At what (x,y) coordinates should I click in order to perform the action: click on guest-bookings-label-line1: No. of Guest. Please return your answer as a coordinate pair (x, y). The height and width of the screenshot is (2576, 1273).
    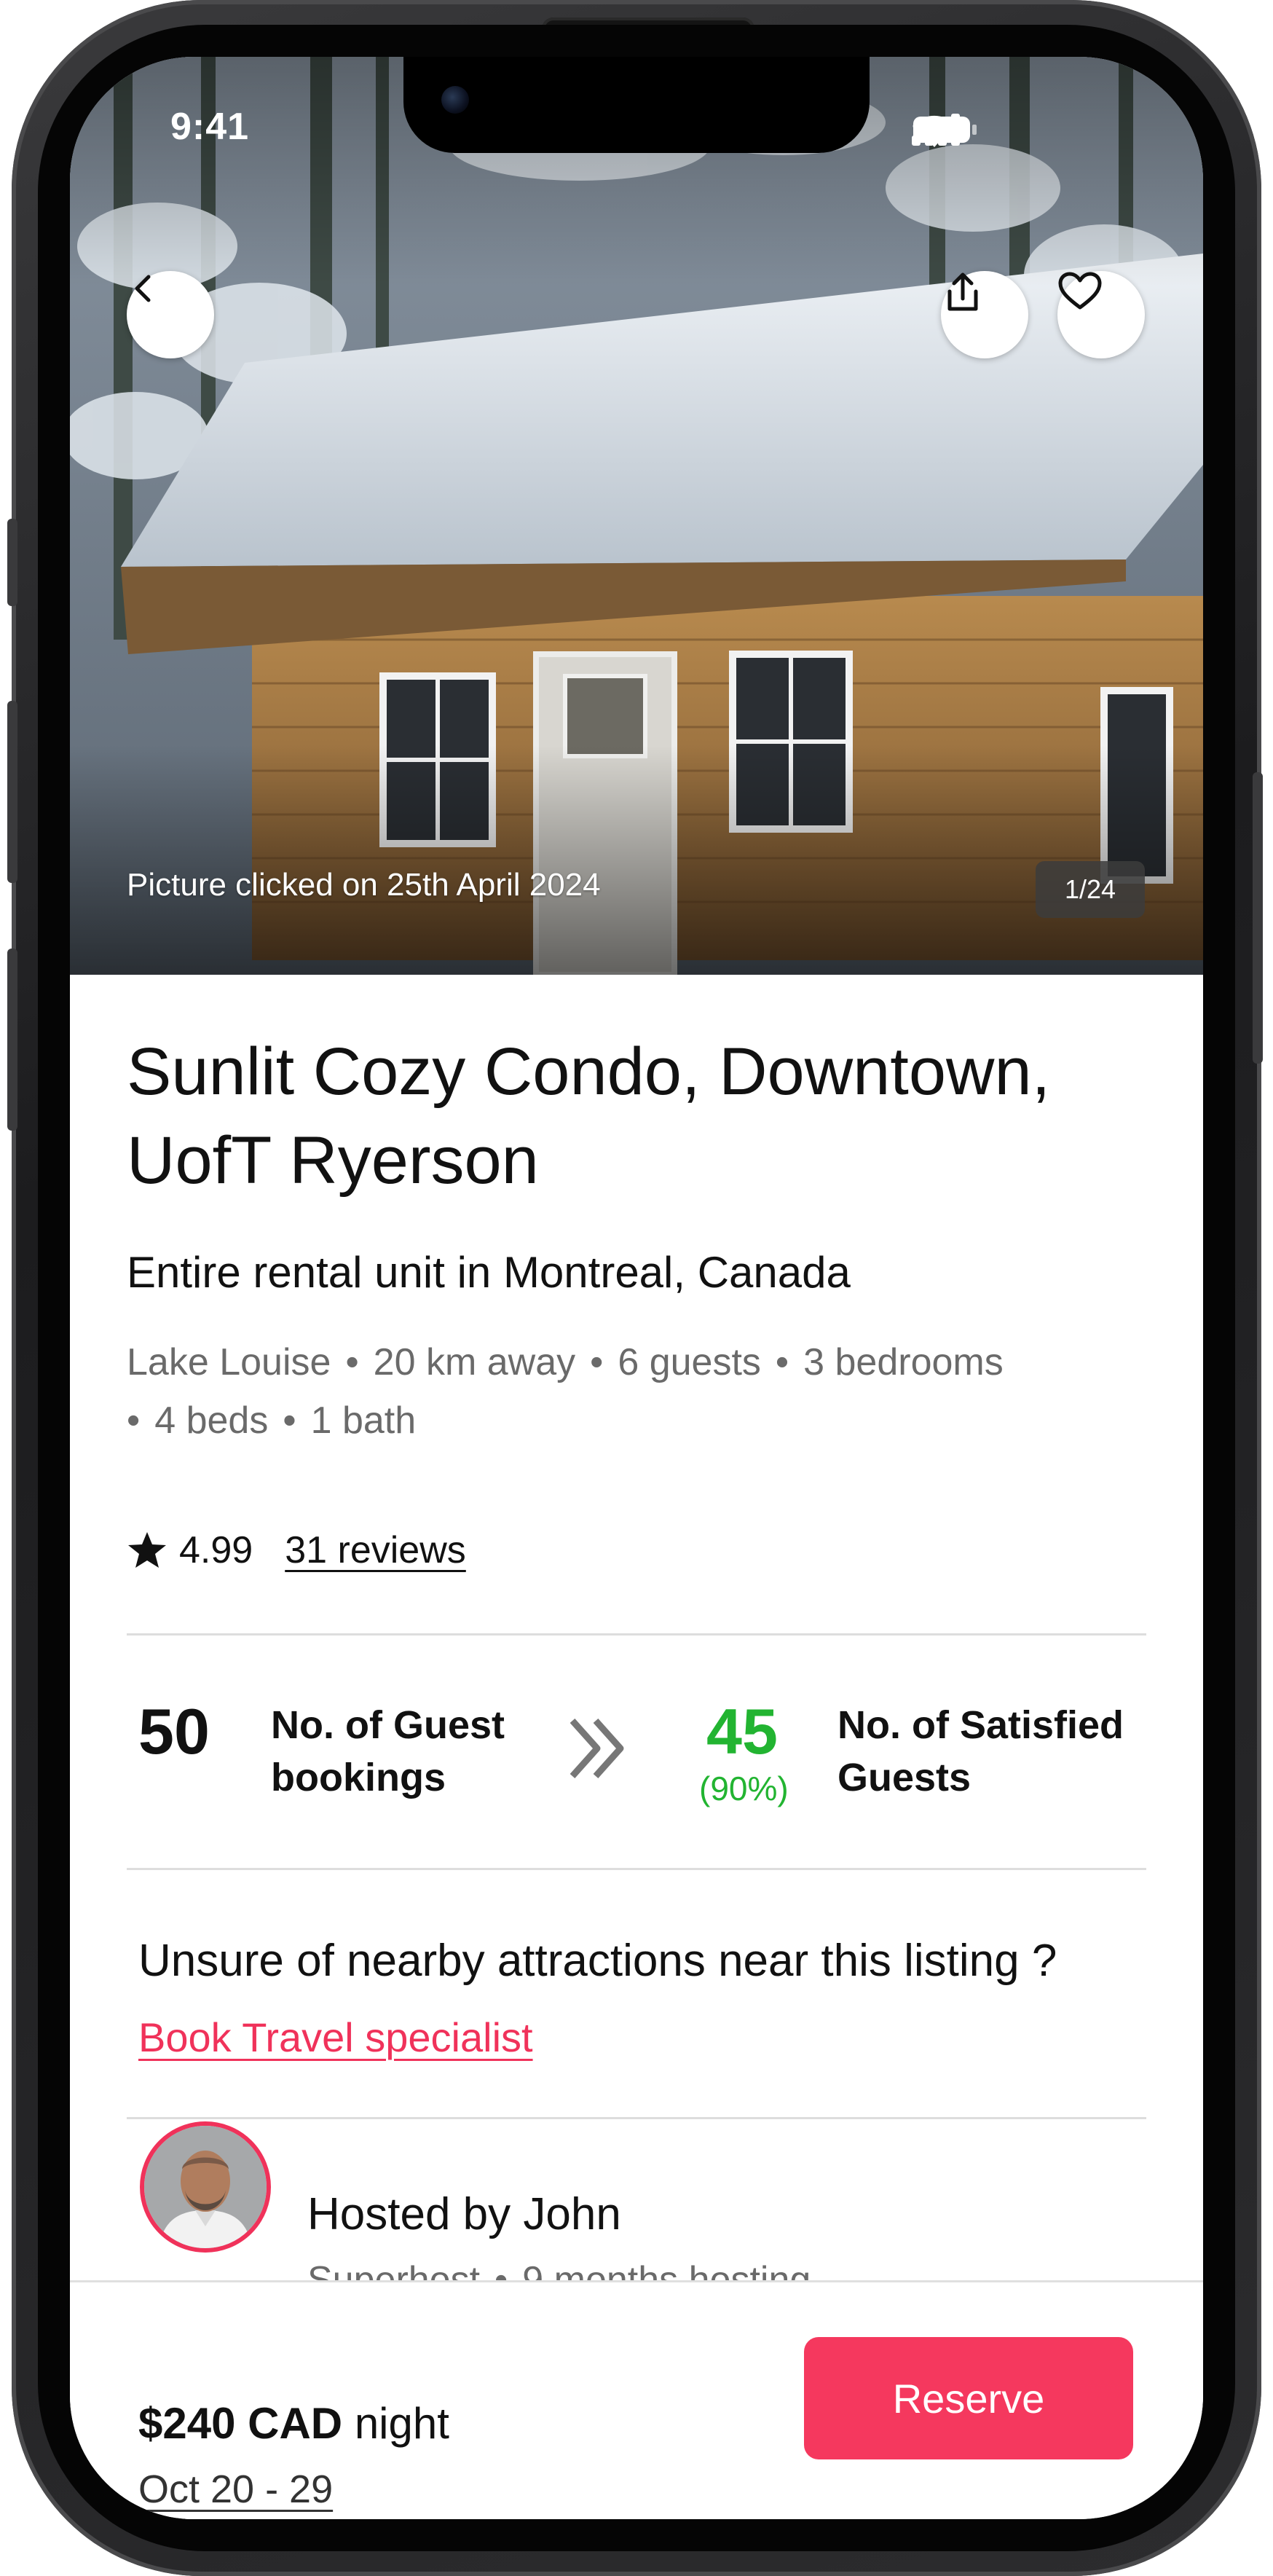
    Looking at the image, I should click on (388, 1725).